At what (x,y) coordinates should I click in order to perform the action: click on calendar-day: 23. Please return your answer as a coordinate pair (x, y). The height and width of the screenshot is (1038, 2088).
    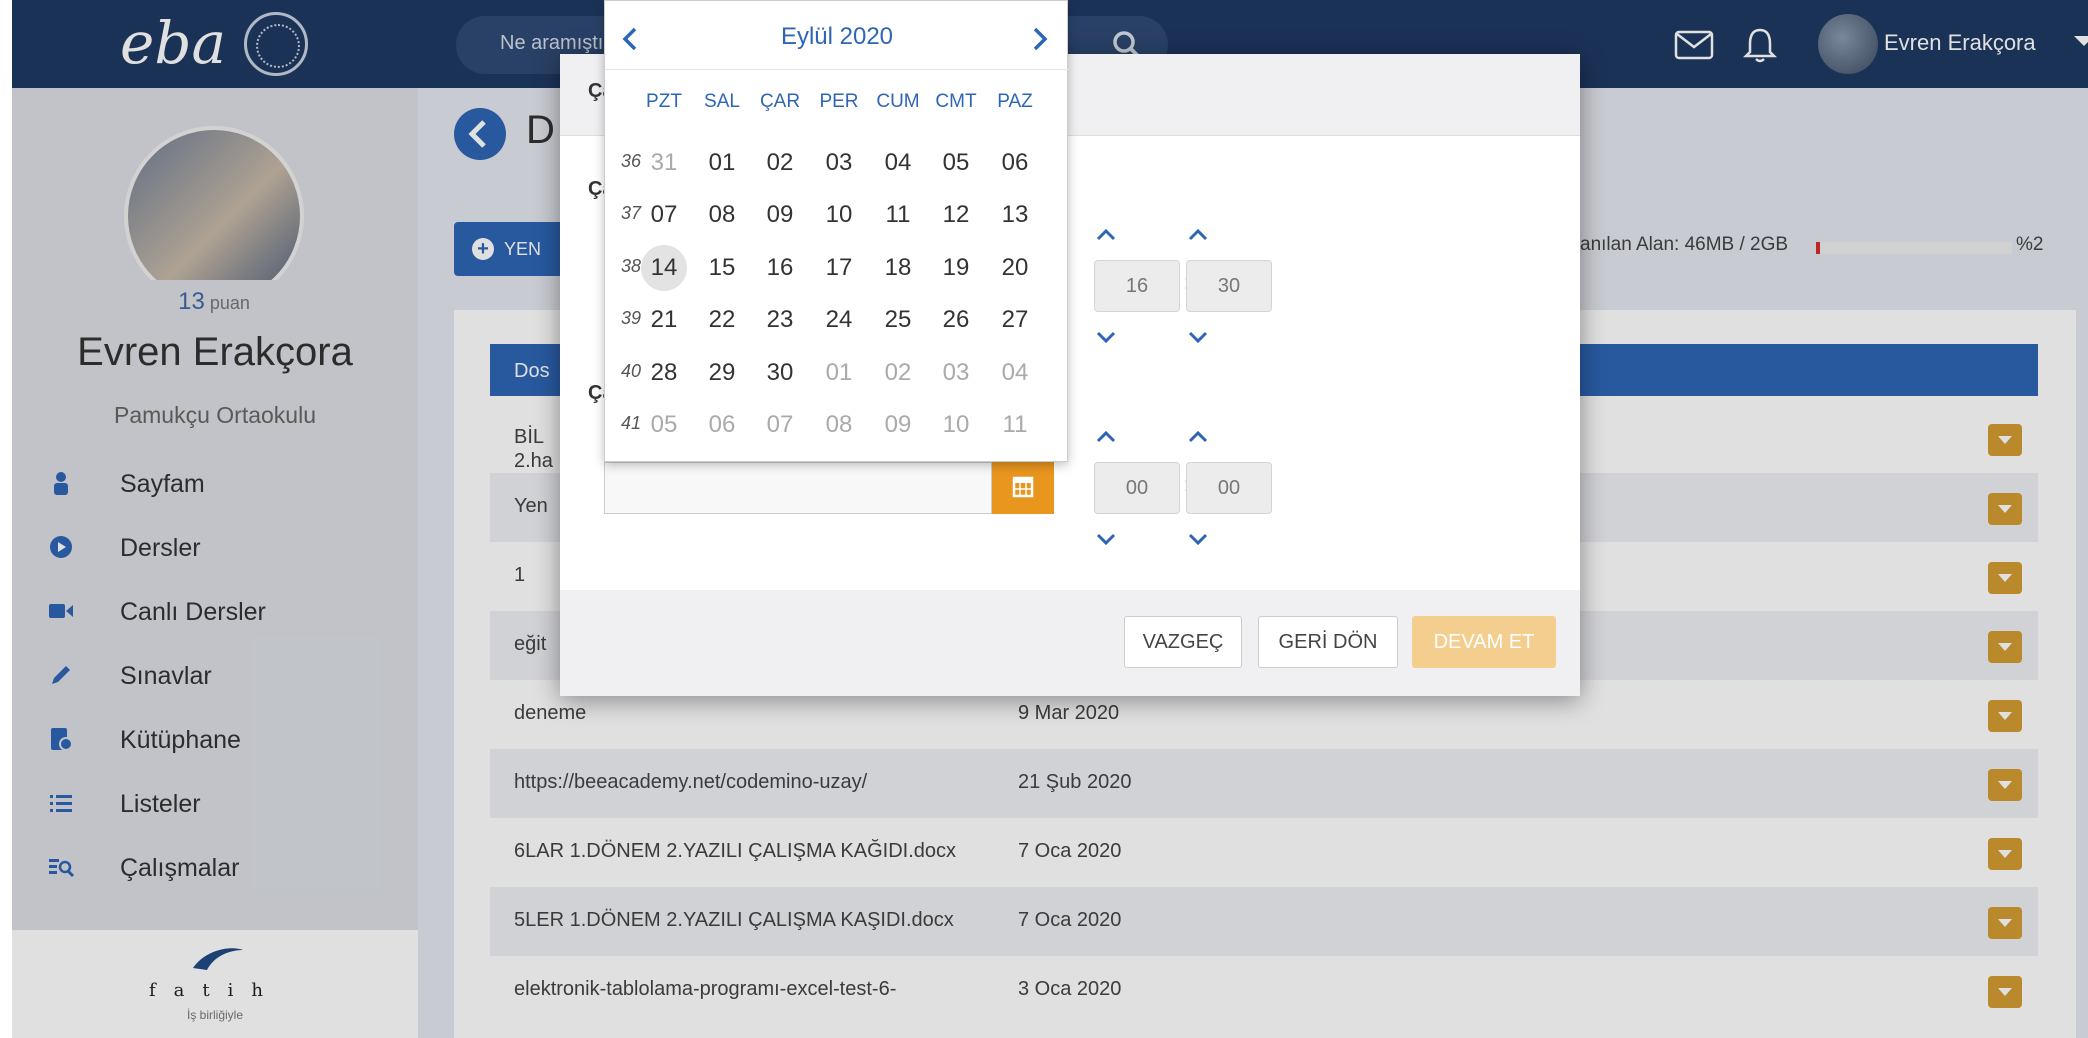
    Looking at the image, I should click on (780, 320).